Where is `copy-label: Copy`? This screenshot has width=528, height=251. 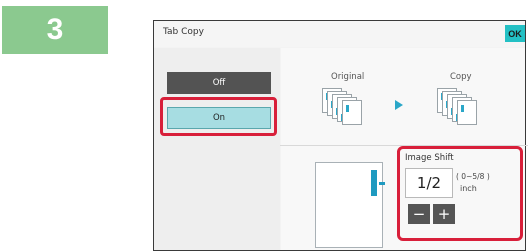
copy-label: Copy is located at coordinates (461, 77).